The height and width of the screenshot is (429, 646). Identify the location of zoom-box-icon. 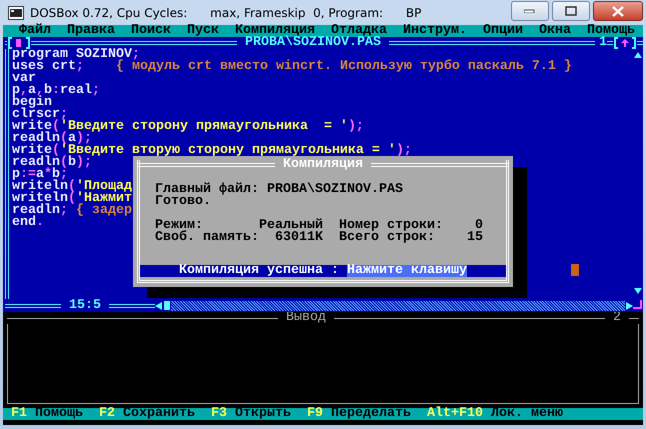
(625, 43).